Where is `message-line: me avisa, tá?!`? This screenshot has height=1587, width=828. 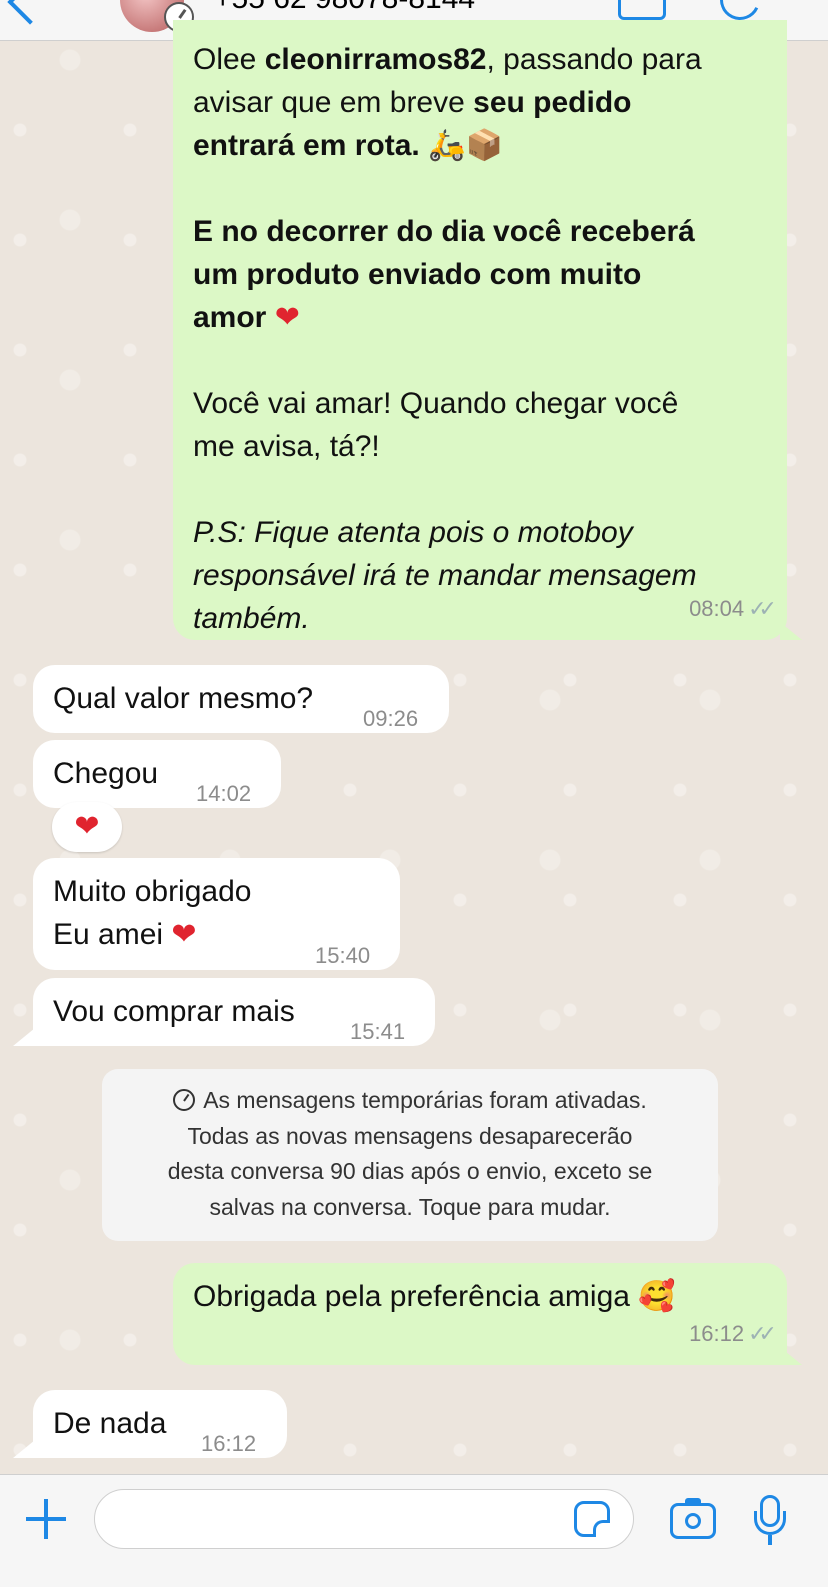
message-line: me avisa, tá?! is located at coordinates (286, 446).